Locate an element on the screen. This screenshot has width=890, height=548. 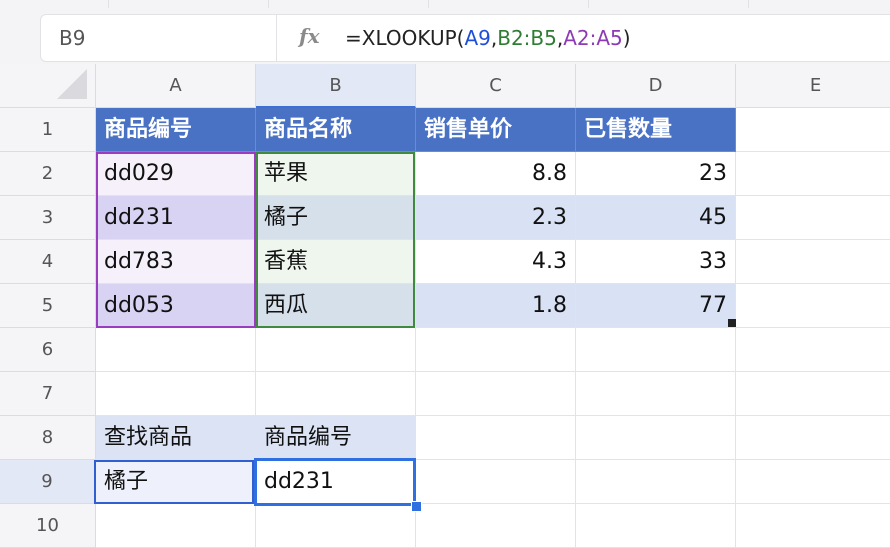
cell-c6 is located at coordinates (496, 350).